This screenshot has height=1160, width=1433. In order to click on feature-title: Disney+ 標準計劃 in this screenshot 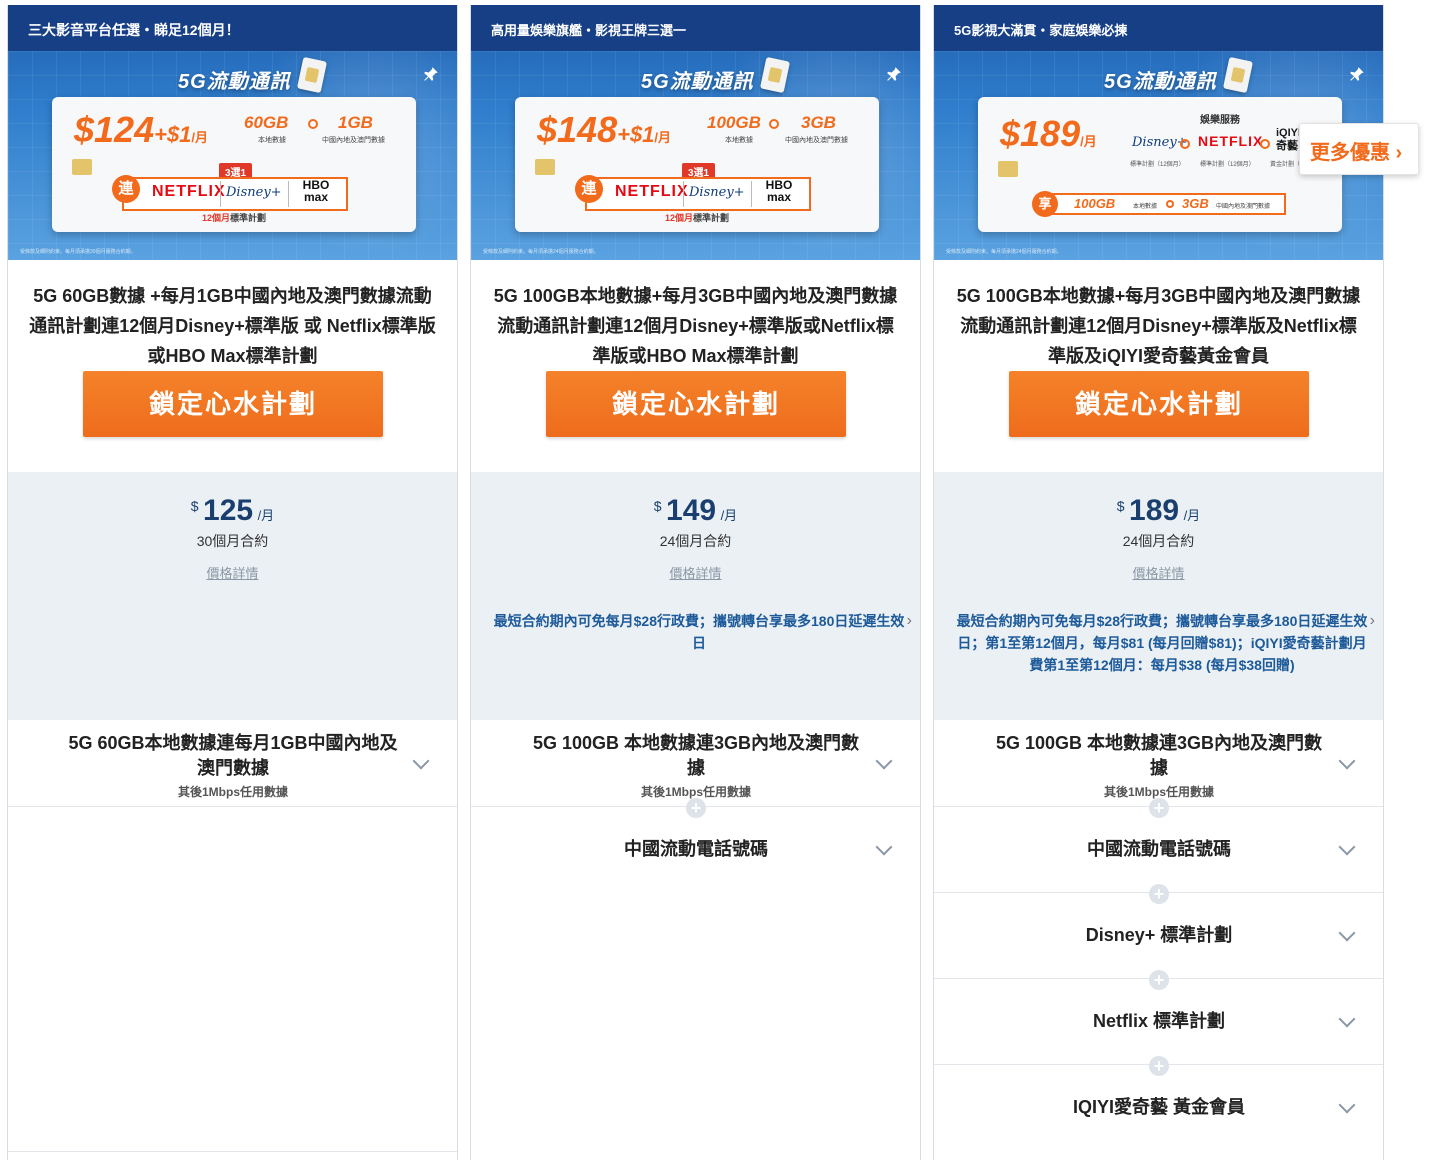, I will do `click(1159, 935)`.